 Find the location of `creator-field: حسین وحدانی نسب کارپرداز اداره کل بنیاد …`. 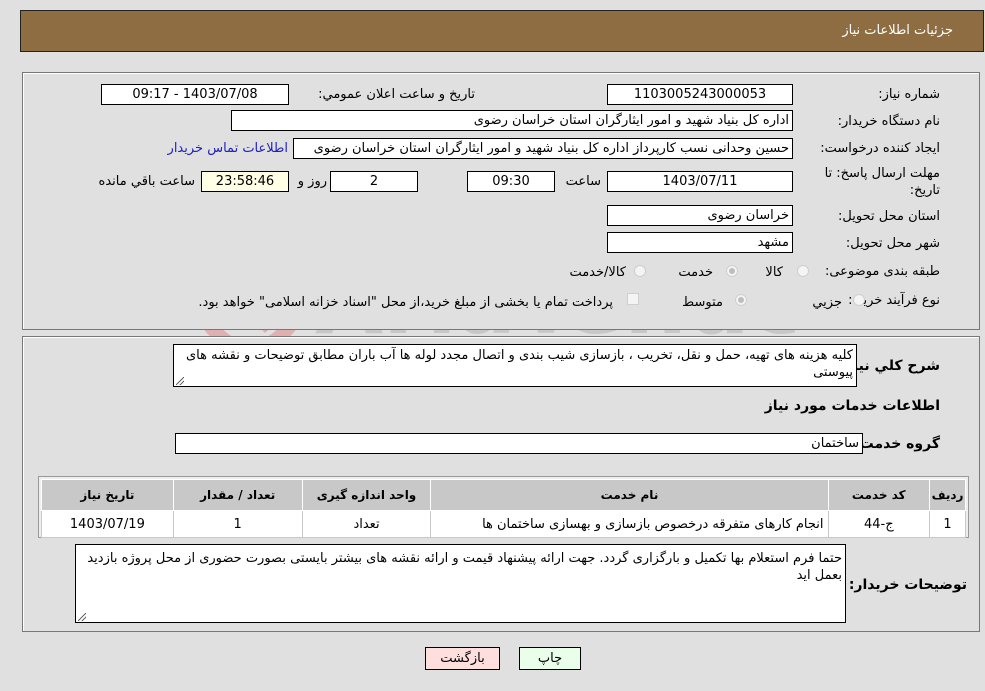

creator-field: حسین وحدانی نسب کارپرداز اداره کل بنیاد … is located at coordinates (543, 148).